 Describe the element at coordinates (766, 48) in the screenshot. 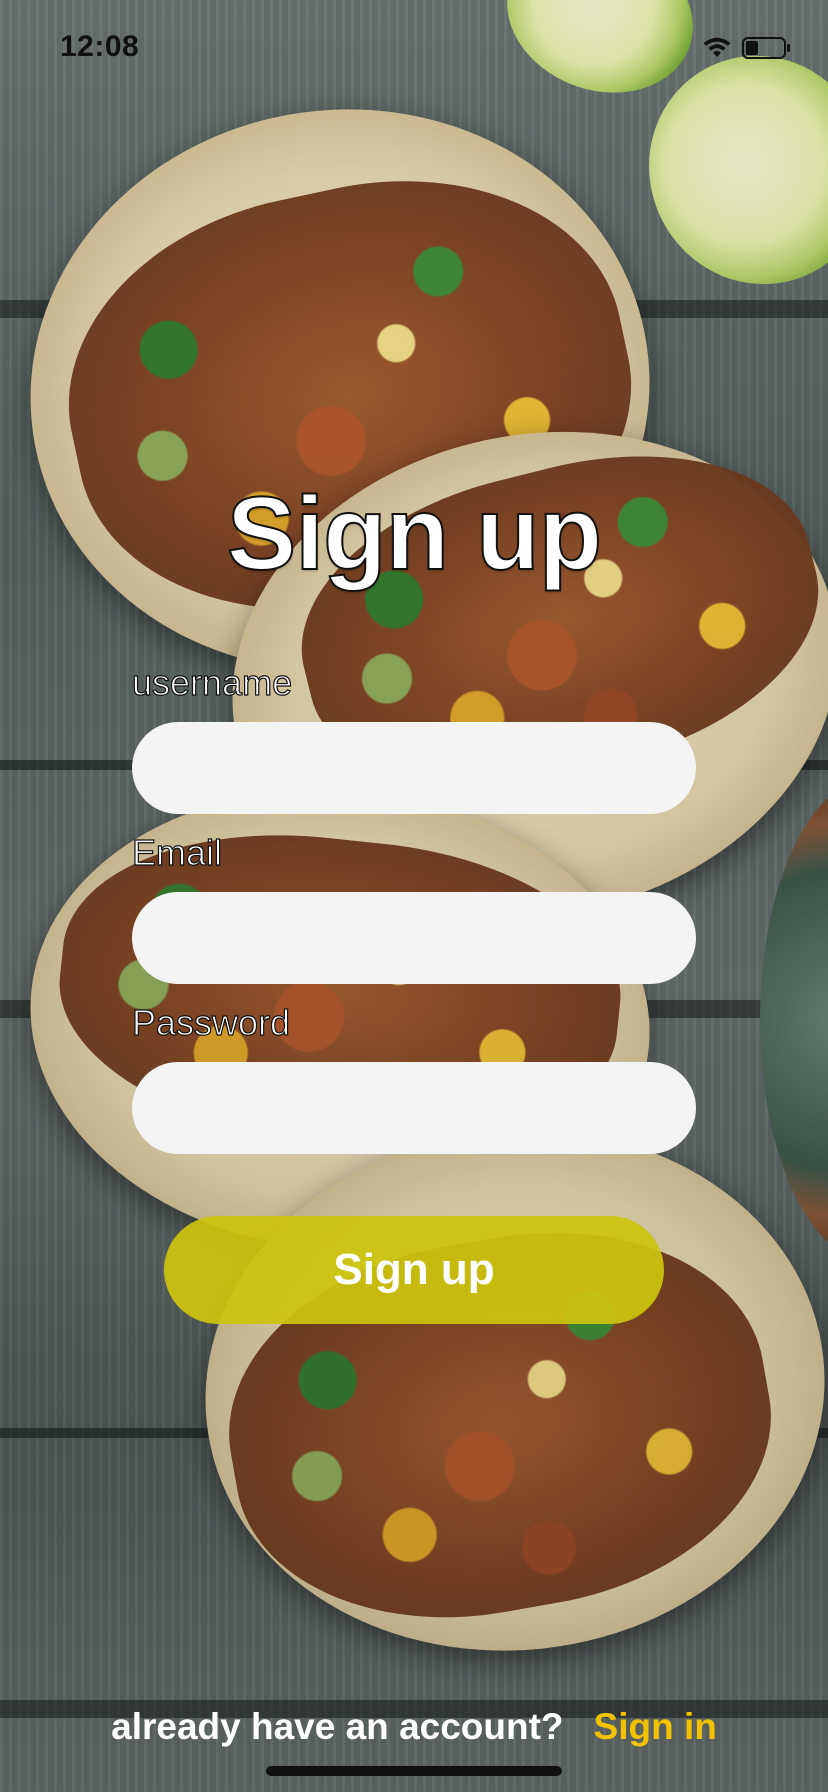

I see `battery-icon` at that location.